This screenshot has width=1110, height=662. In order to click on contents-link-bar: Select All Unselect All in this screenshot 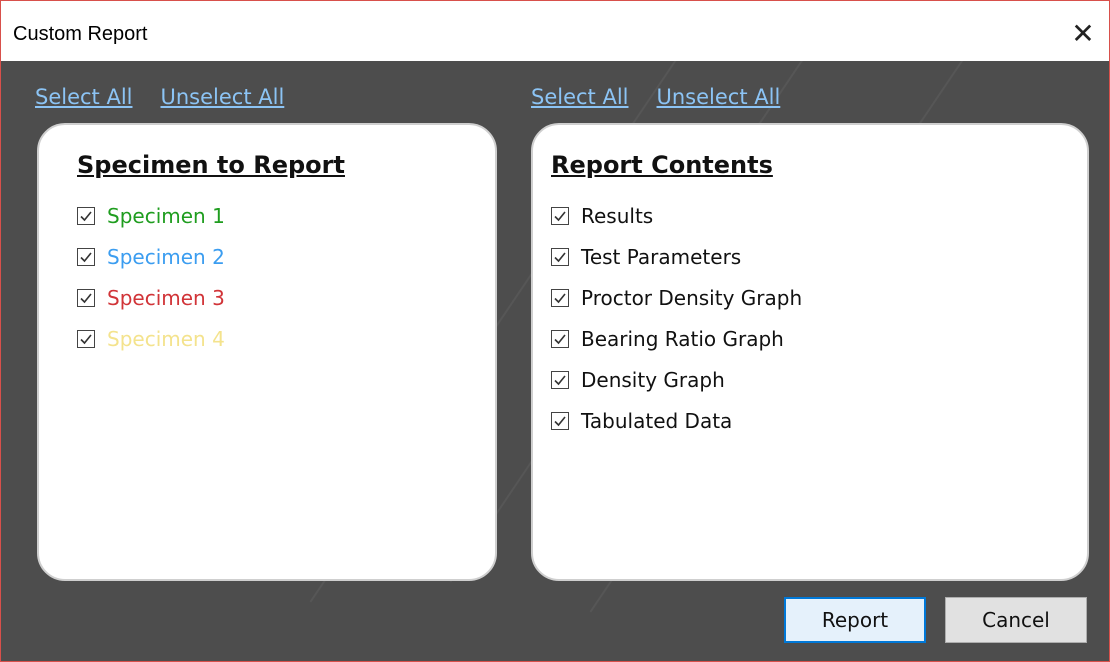, I will do `click(655, 97)`.